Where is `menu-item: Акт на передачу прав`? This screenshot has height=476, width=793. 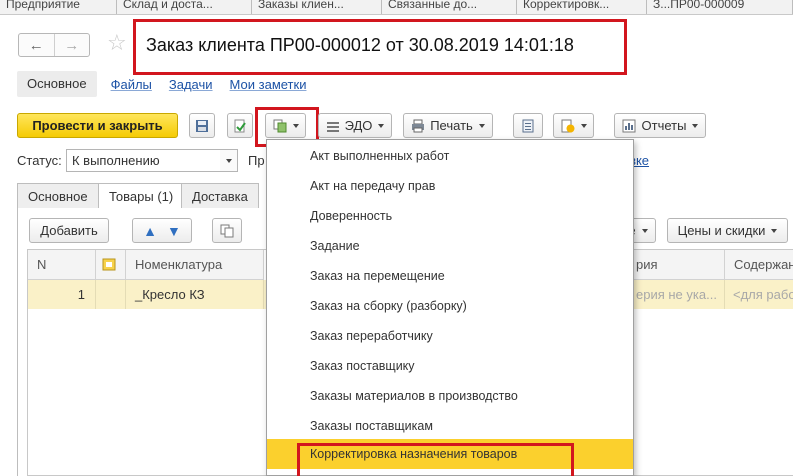 menu-item: Акт на передачу прав is located at coordinates (450, 186).